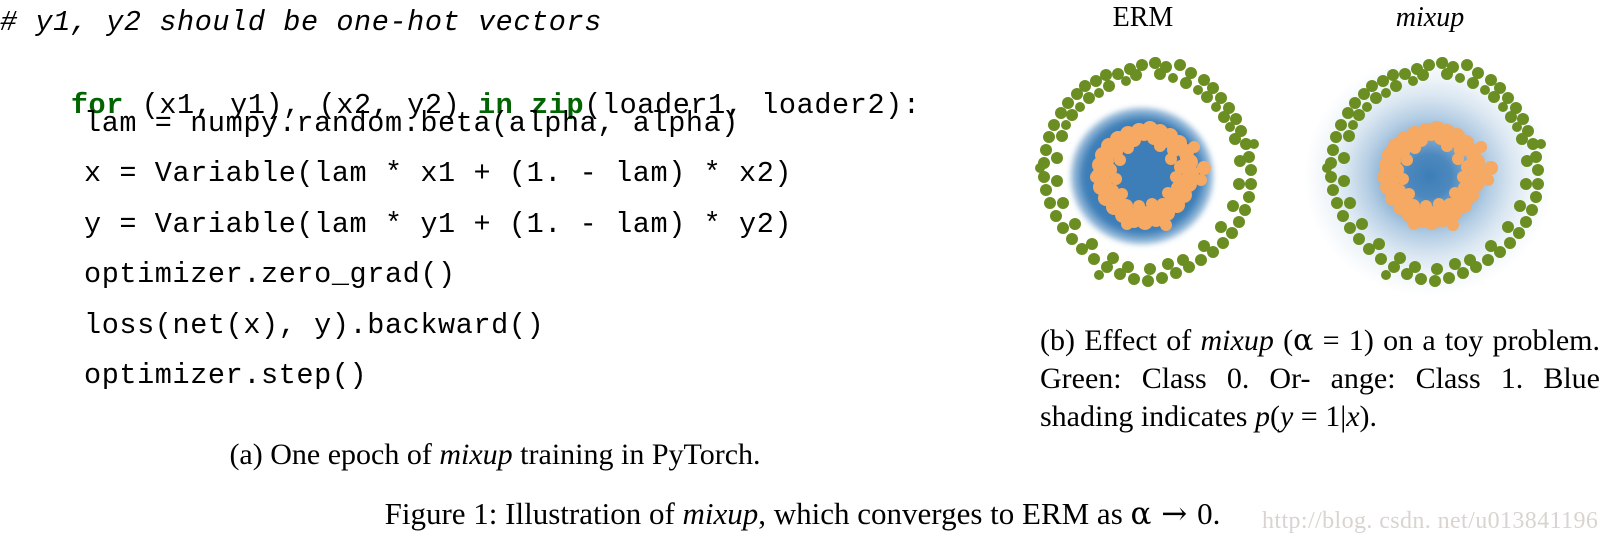  I want to click on caption-b-emphasis: mixup, so click(1237, 340).